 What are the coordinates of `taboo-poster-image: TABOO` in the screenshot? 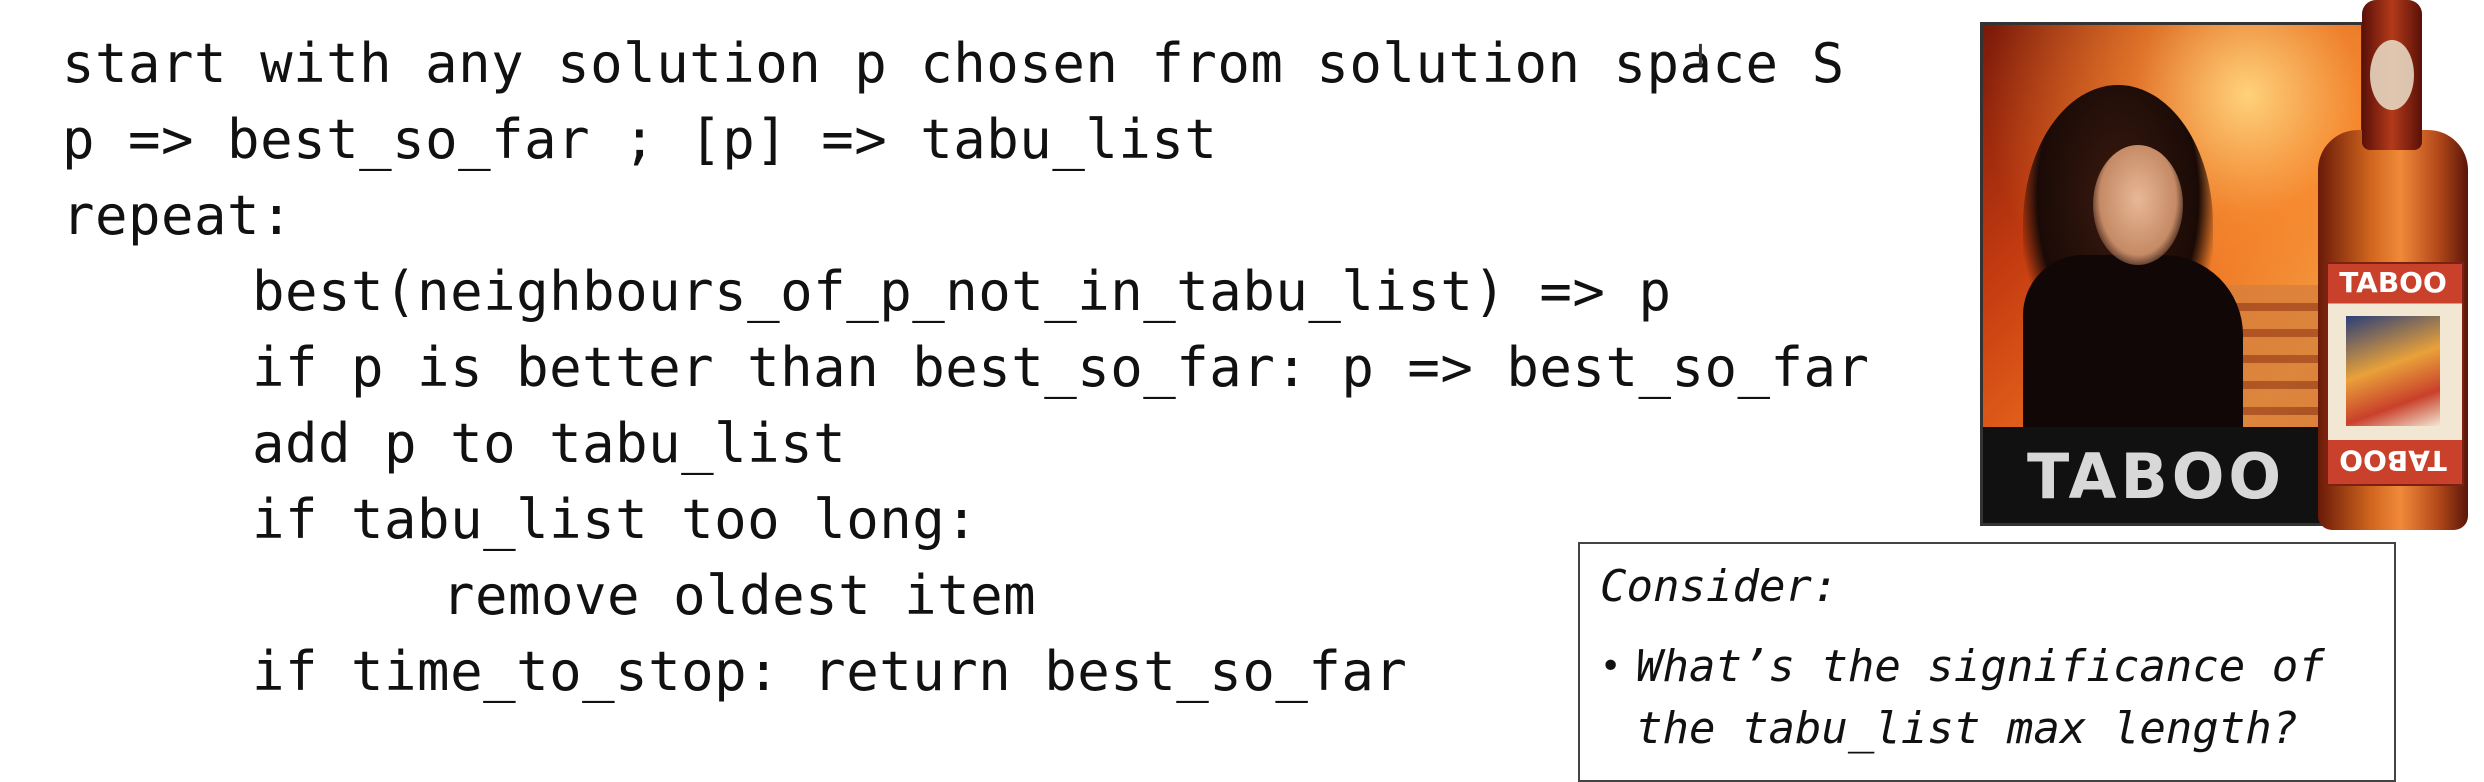 It's located at (2172, 274).